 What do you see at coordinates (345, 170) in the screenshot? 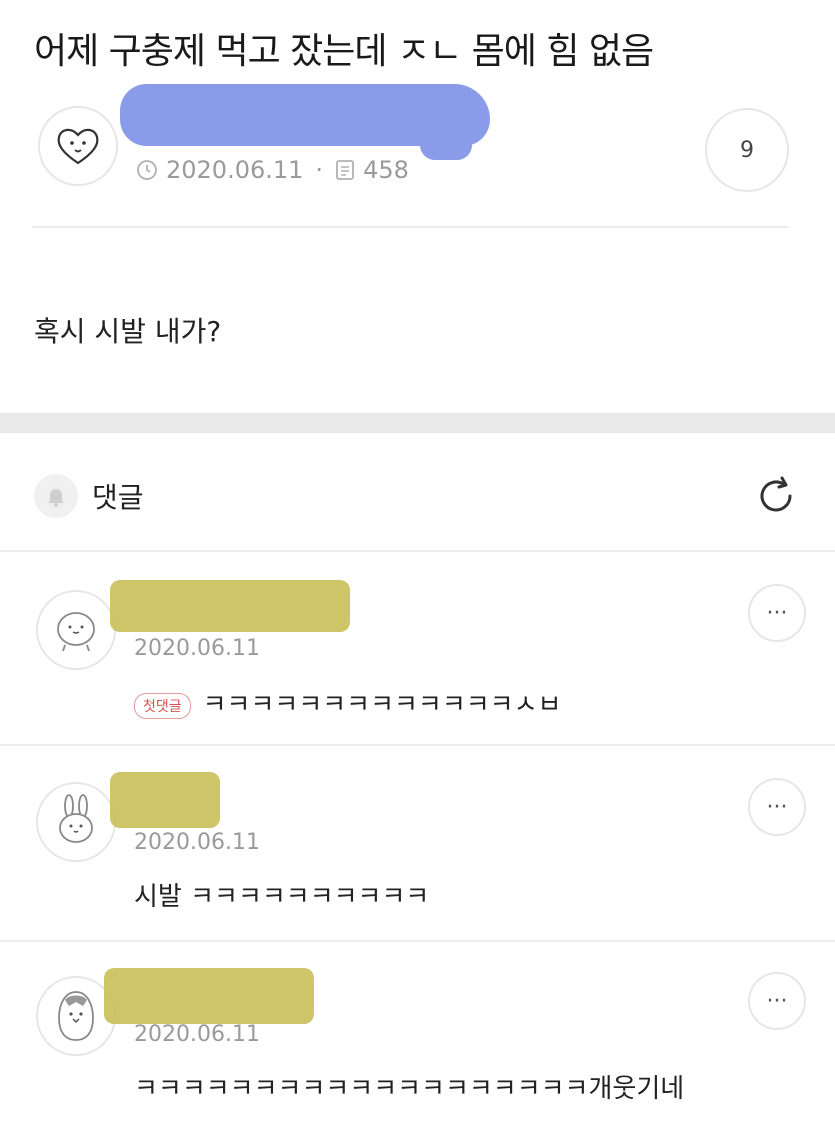
I see `document-icon` at bounding box center [345, 170].